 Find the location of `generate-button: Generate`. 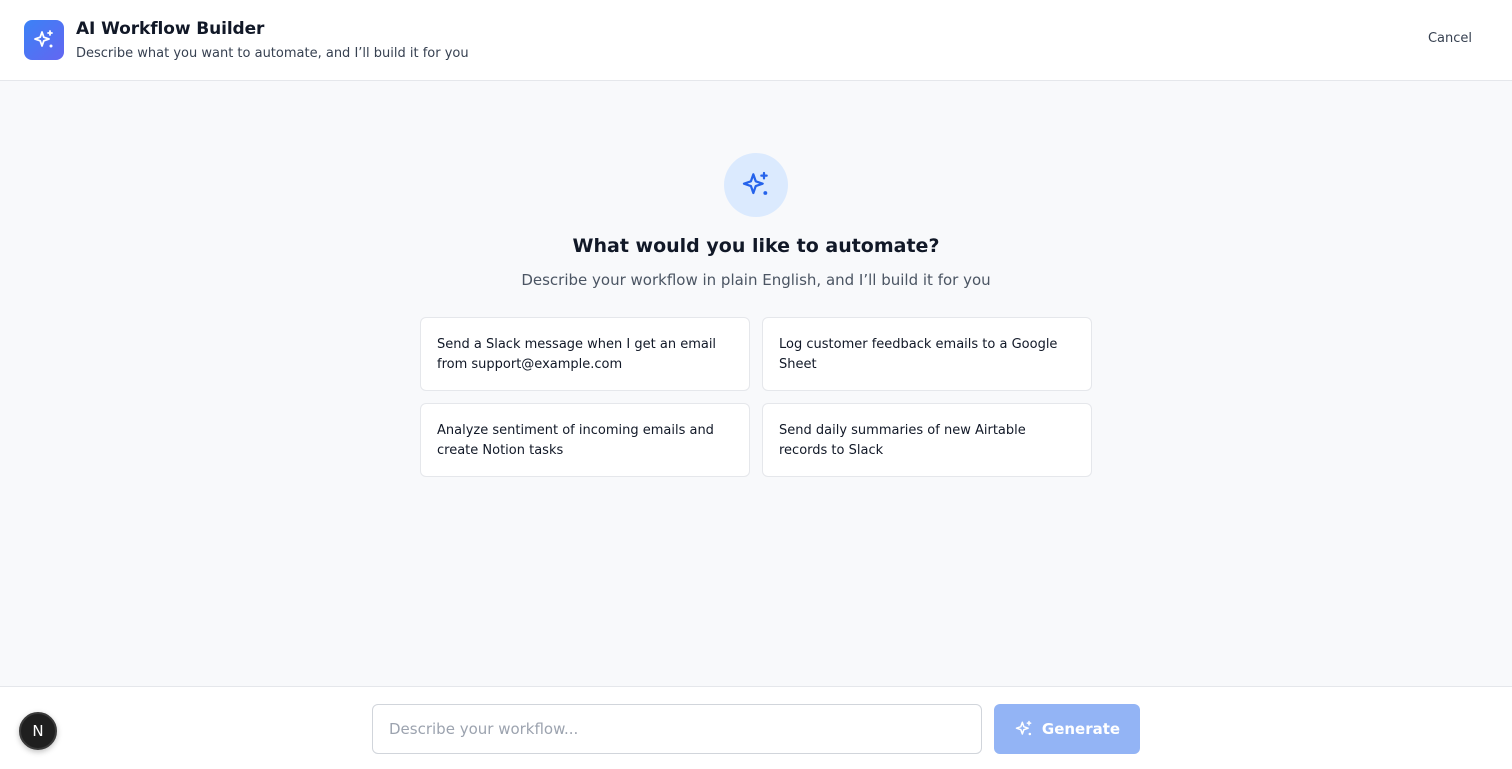

generate-button: Generate is located at coordinates (1067, 729).